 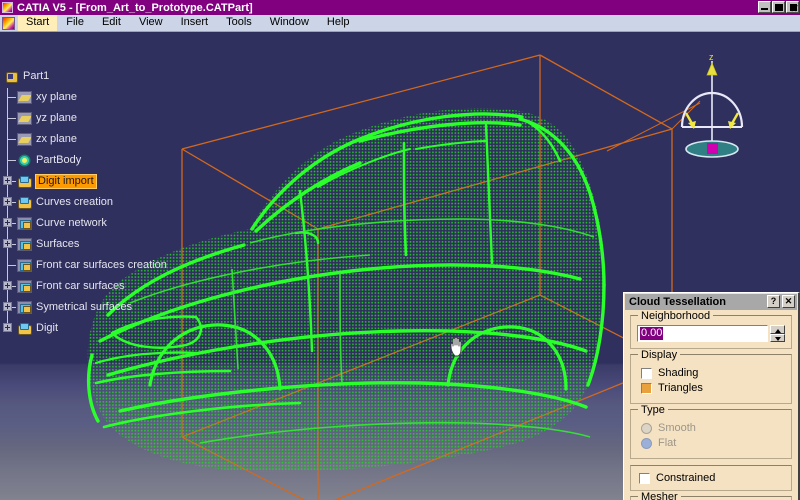 I want to click on display-group: Display Shading Triangles, so click(x=711, y=376).